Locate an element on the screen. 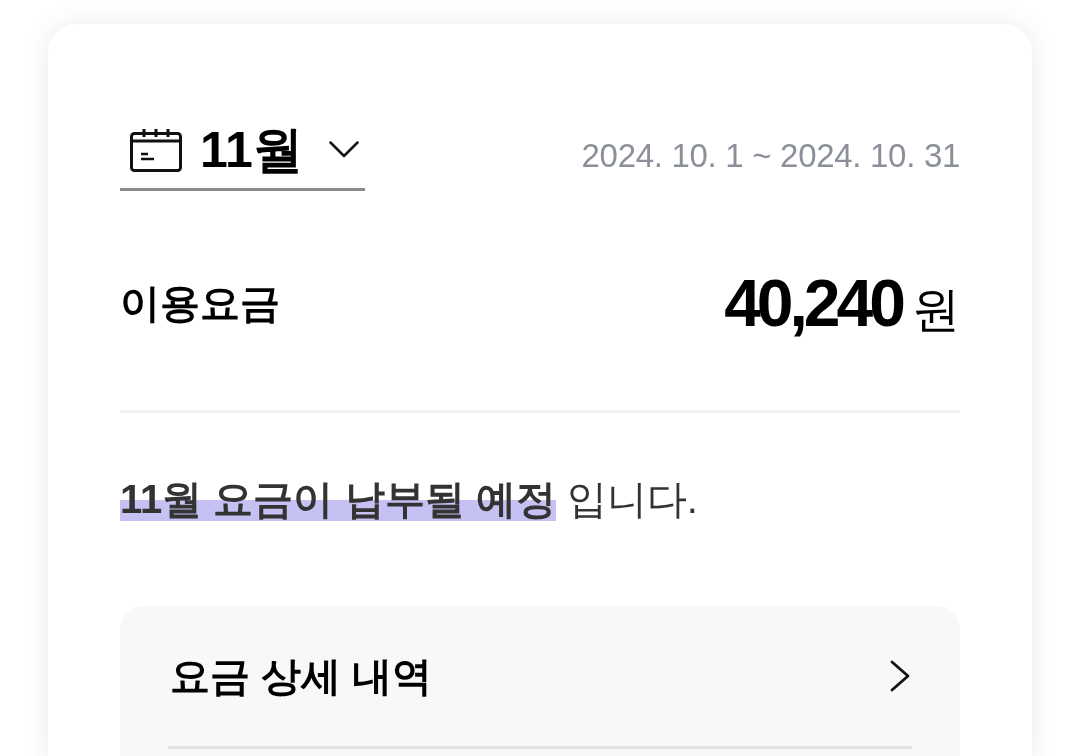  currency-unit: 원 is located at coordinates (936, 310).